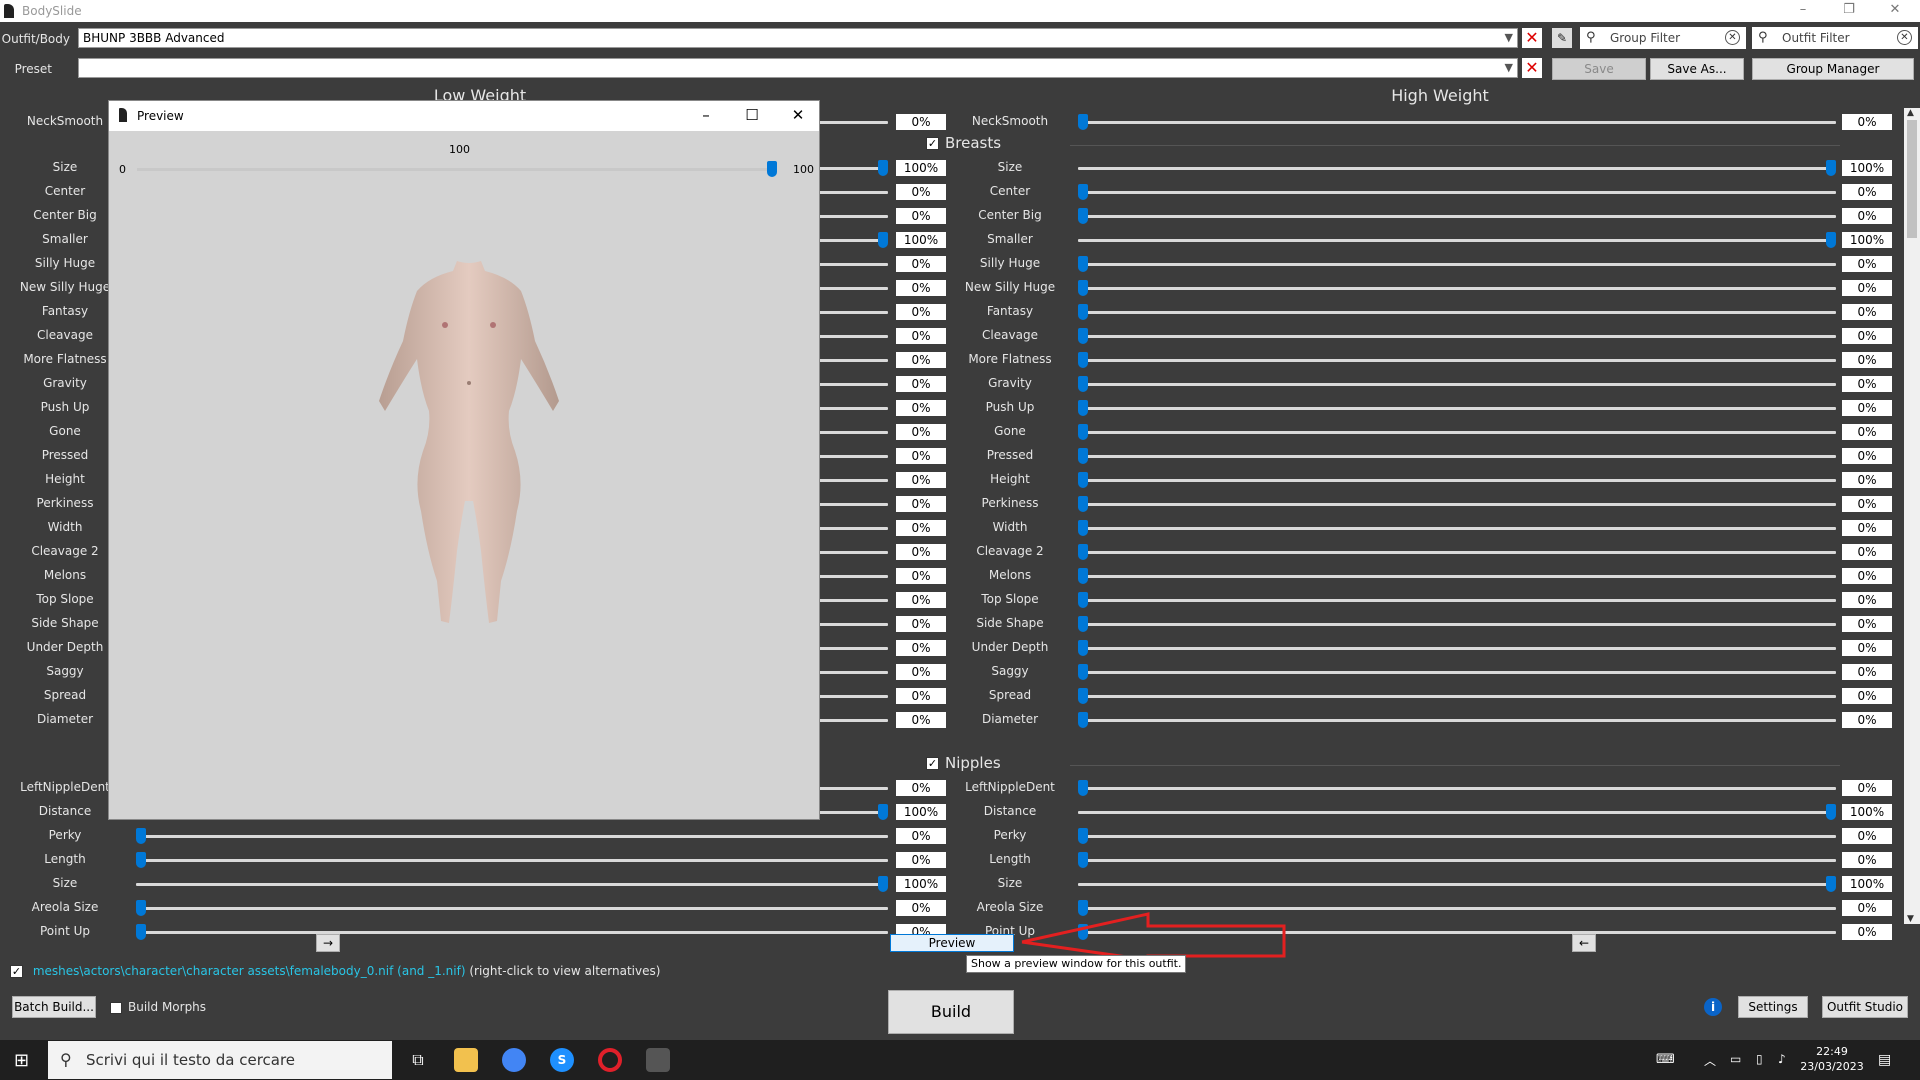 The image size is (1920, 1080). I want to click on body-preview-render, so click(469, 446).